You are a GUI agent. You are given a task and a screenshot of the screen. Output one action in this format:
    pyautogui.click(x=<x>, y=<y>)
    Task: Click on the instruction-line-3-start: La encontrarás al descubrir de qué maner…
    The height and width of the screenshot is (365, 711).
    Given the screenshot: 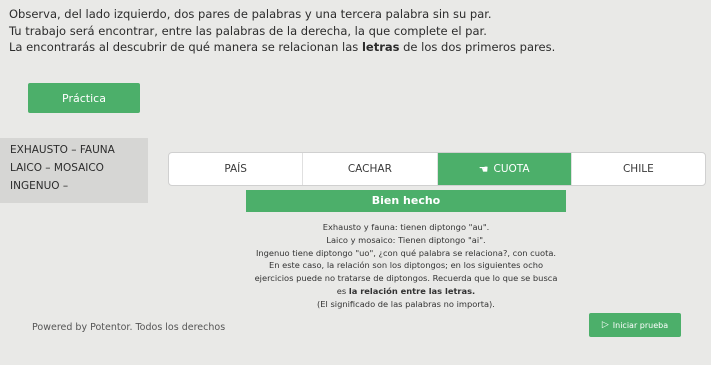 What is the action you would take?
    pyautogui.click(x=185, y=47)
    